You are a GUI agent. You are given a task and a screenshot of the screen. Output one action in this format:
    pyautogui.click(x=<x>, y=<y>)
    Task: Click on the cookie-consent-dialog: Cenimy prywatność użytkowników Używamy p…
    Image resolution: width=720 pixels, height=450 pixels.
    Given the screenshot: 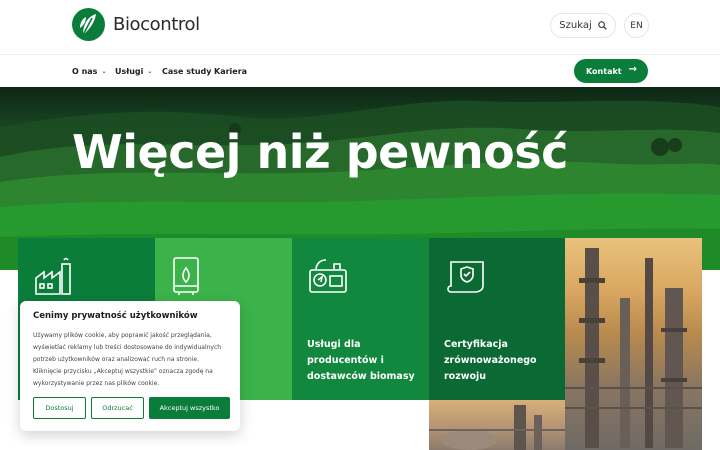 What is the action you would take?
    pyautogui.click(x=130, y=366)
    